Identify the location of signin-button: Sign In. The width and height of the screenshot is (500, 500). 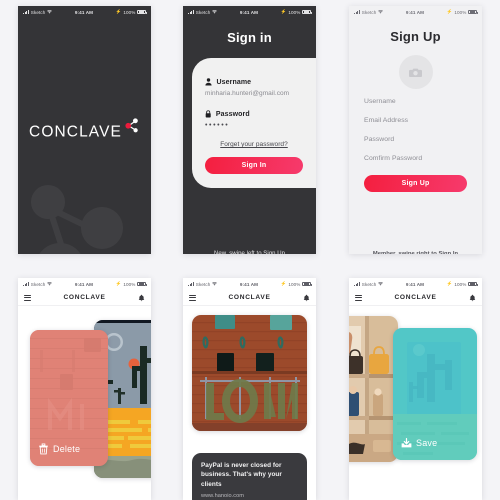
(254, 165).